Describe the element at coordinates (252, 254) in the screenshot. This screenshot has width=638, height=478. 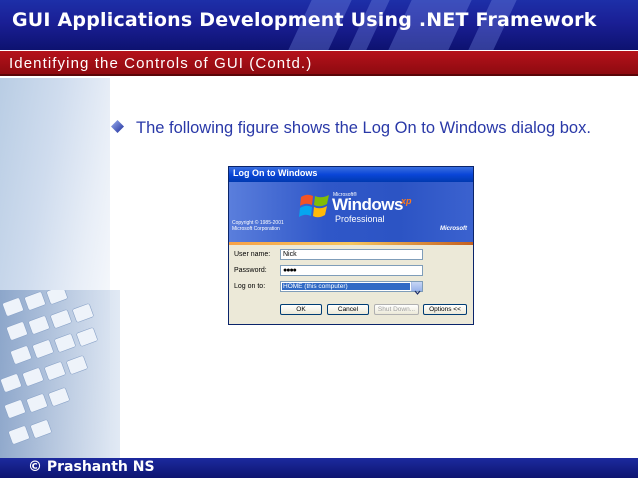
I see `username-label: User name:` at that location.